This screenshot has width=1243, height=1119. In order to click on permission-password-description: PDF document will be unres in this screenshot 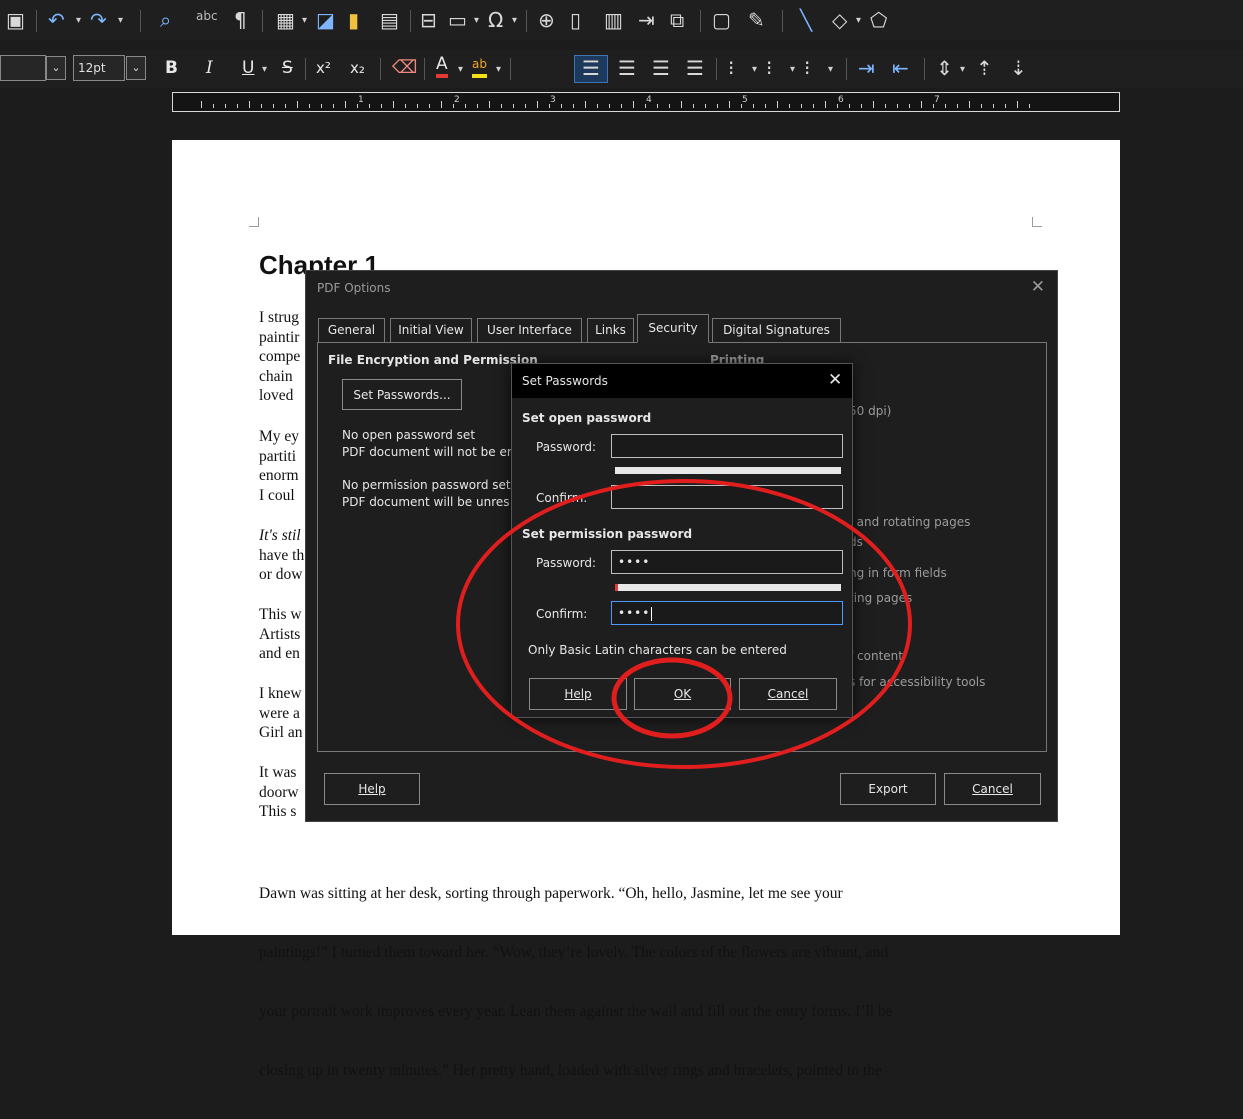, I will do `click(426, 502)`.